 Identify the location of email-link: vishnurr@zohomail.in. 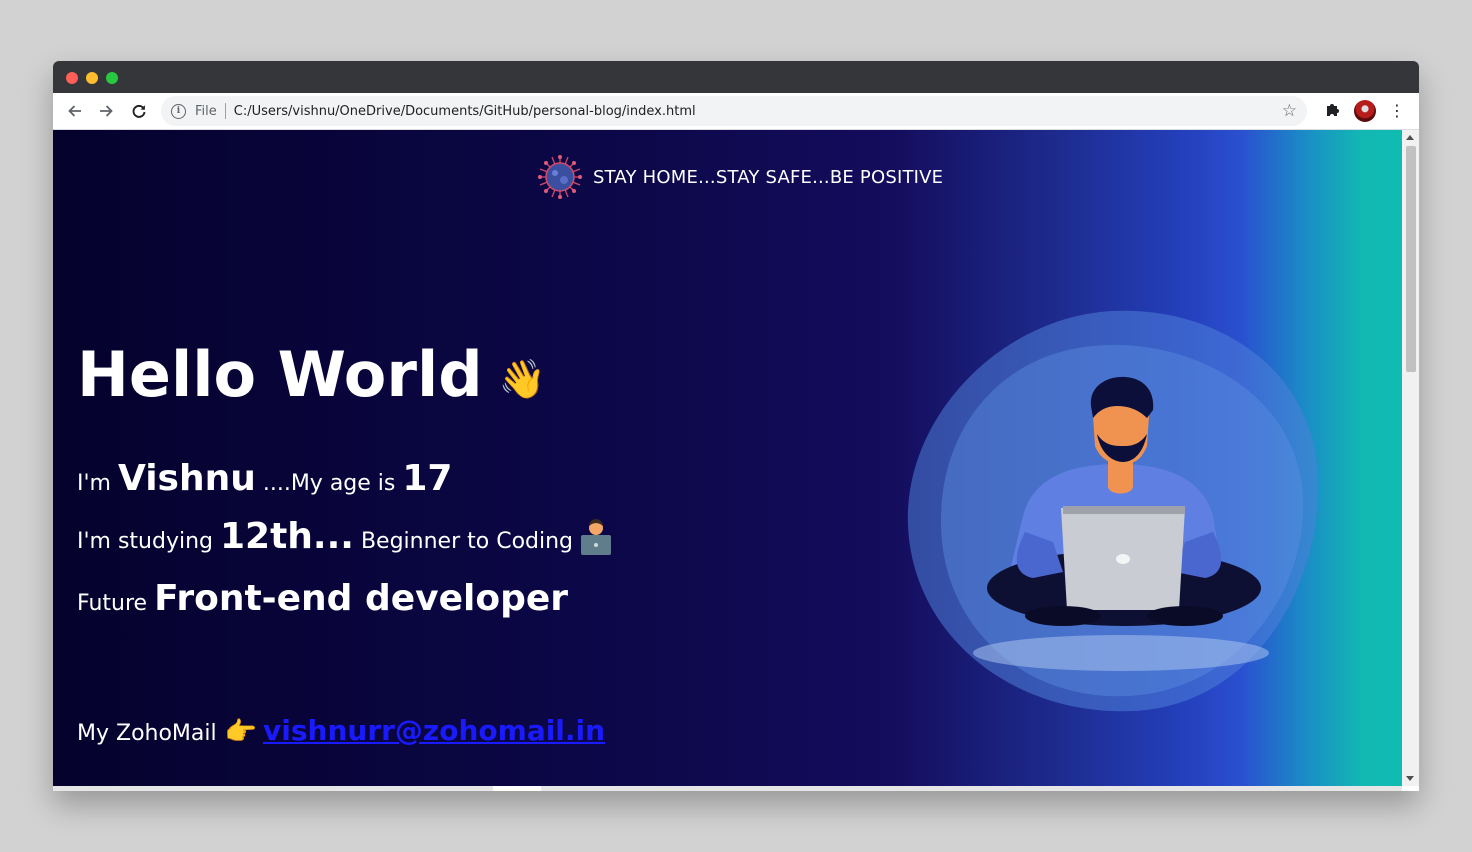
(434, 730).